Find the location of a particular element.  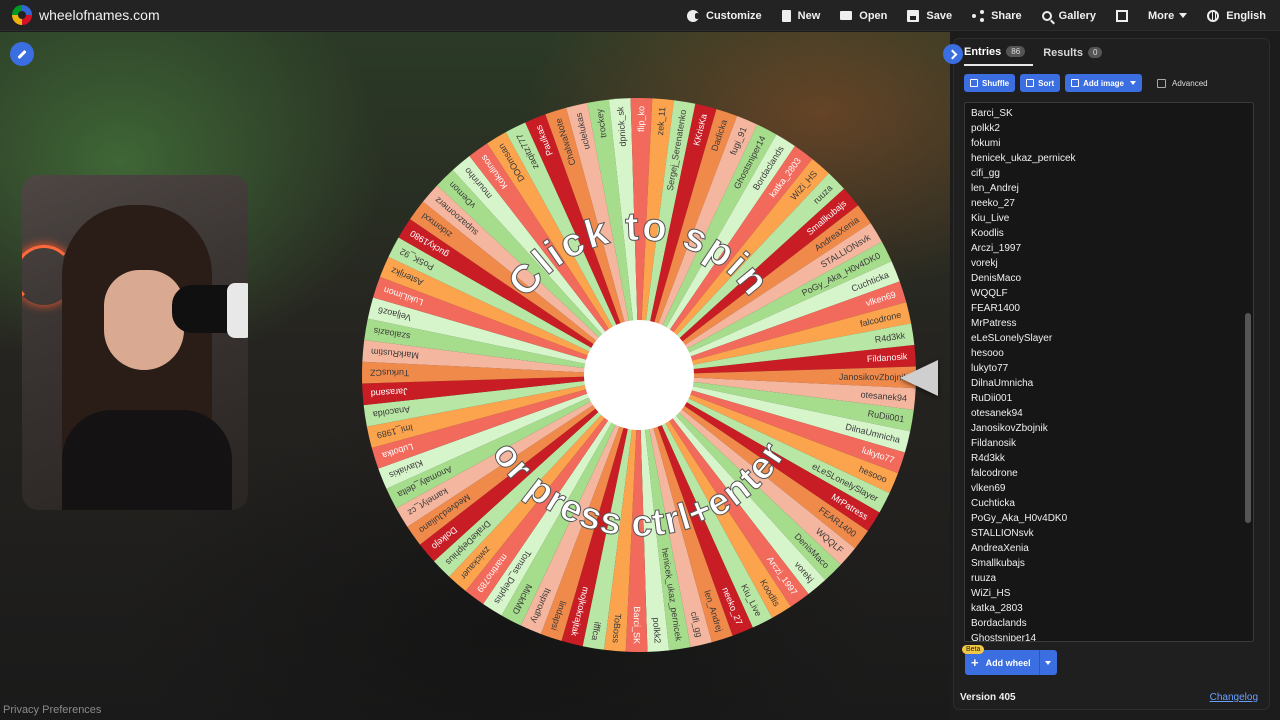

entry-line: otesanek94 is located at coordinates (1105, 413).